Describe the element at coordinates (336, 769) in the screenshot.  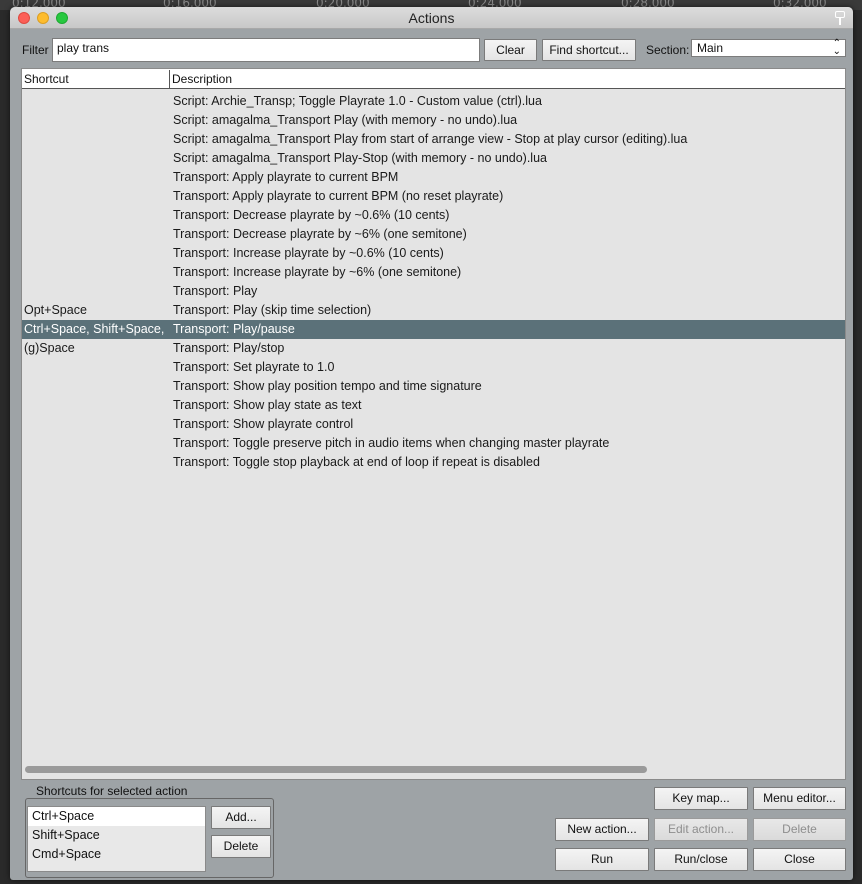
I see `horizontal-scrollbar` at that location.